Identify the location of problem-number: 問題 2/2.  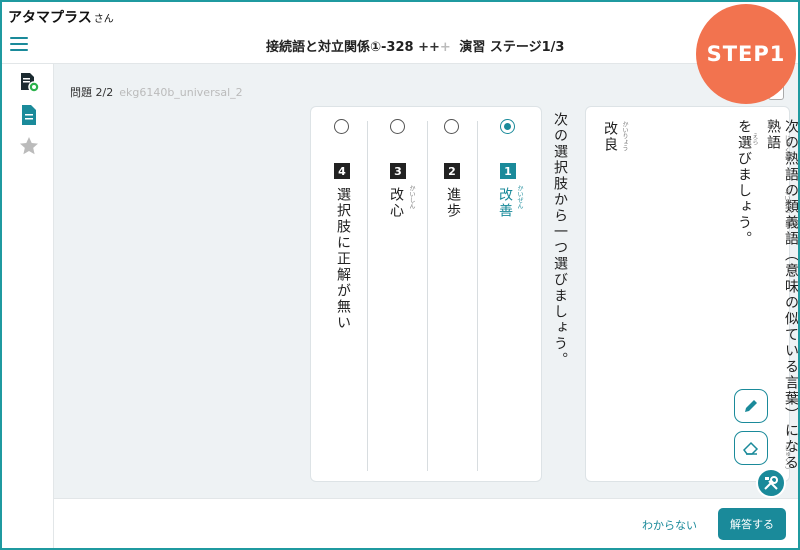
(92, 92).